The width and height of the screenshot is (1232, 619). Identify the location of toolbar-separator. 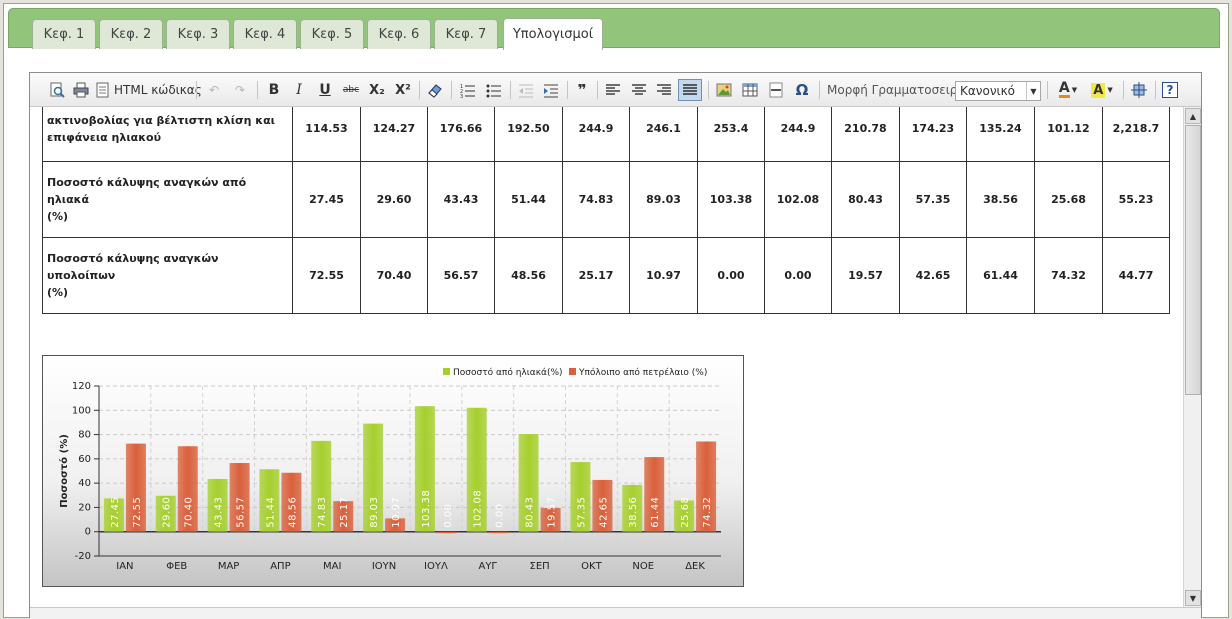
(708, 90).